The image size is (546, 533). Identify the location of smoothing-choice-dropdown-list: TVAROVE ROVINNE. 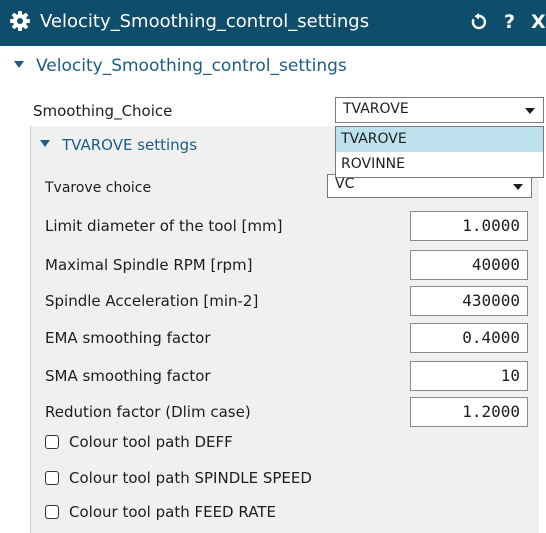
(439, 152).